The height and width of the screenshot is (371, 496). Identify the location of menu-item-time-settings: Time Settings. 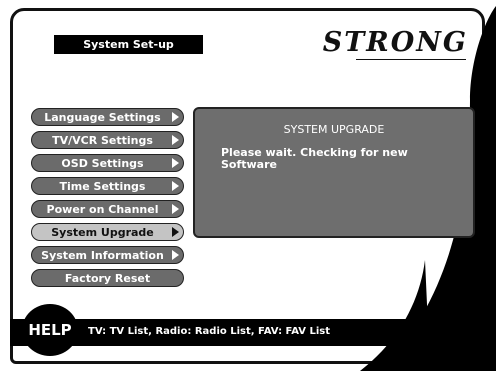
(107, 186).